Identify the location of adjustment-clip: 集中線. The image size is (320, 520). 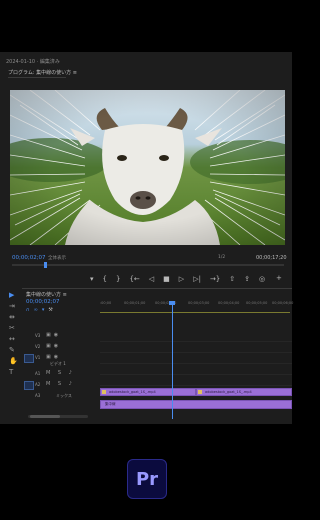
(196, 404).